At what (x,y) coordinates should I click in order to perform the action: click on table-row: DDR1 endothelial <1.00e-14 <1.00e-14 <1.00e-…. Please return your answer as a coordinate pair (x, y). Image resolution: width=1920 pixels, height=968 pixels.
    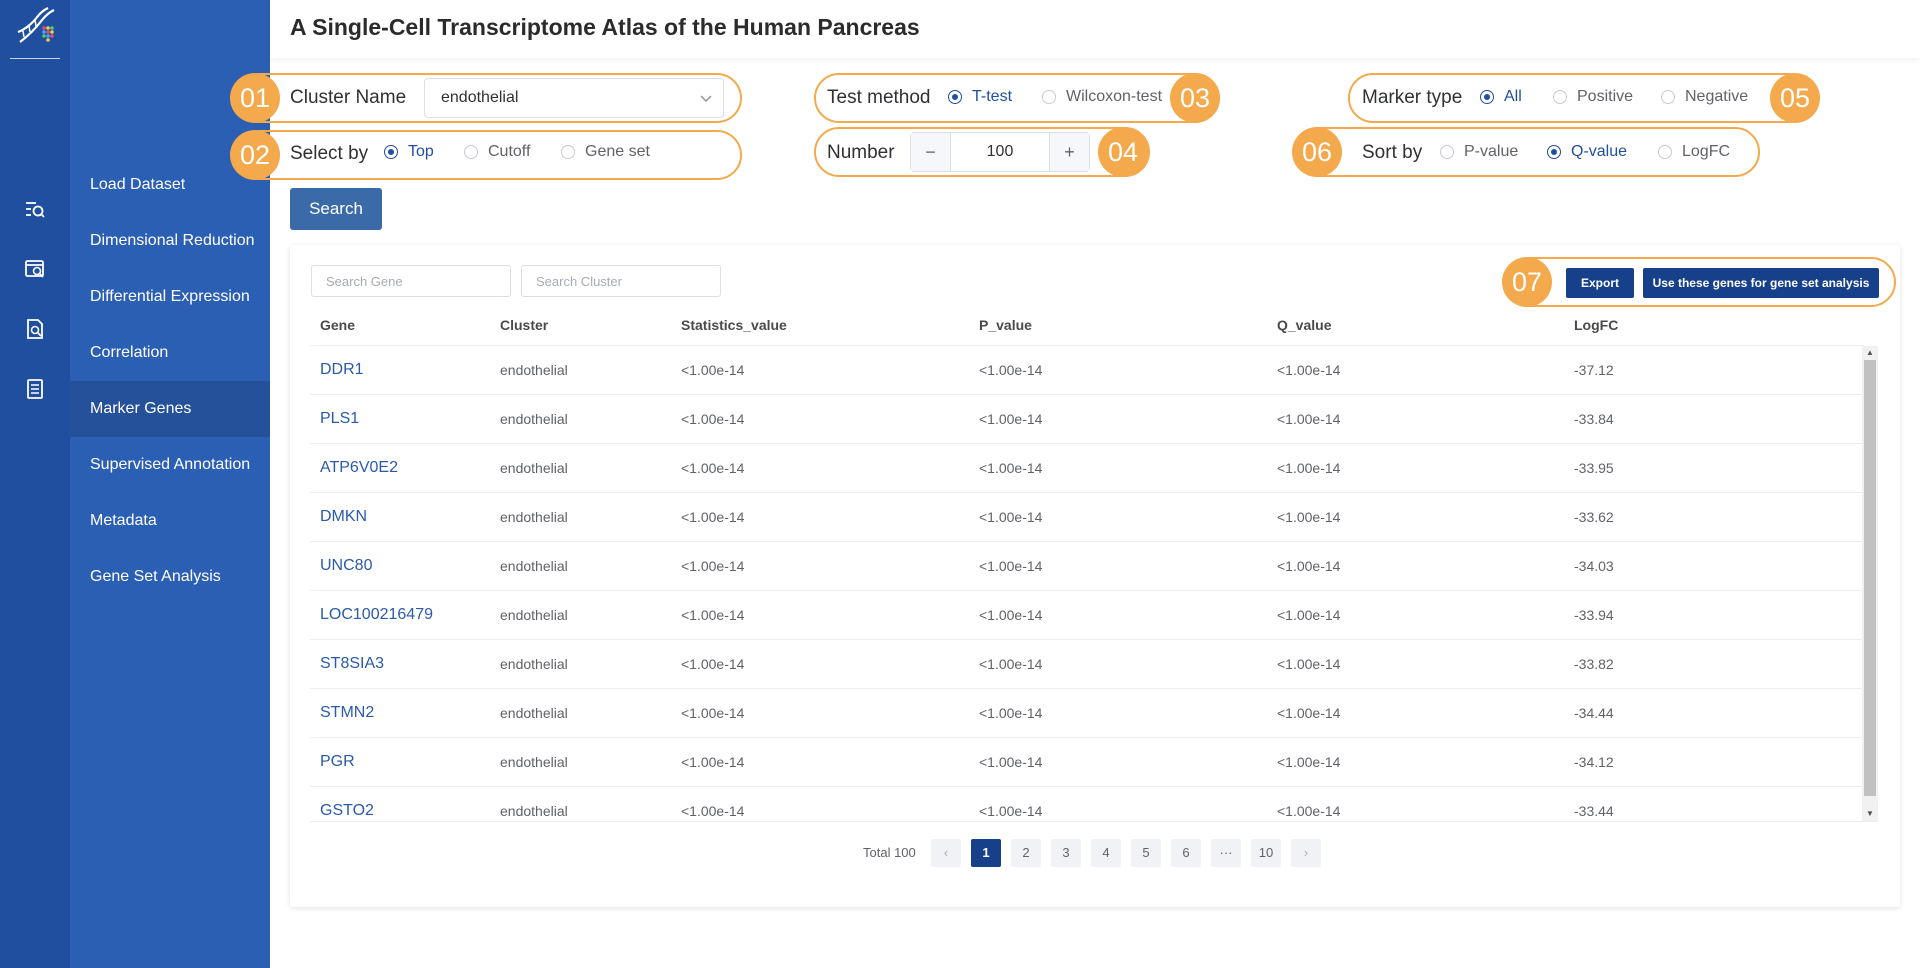
    Looking at the image, I should click on (1086, 369).